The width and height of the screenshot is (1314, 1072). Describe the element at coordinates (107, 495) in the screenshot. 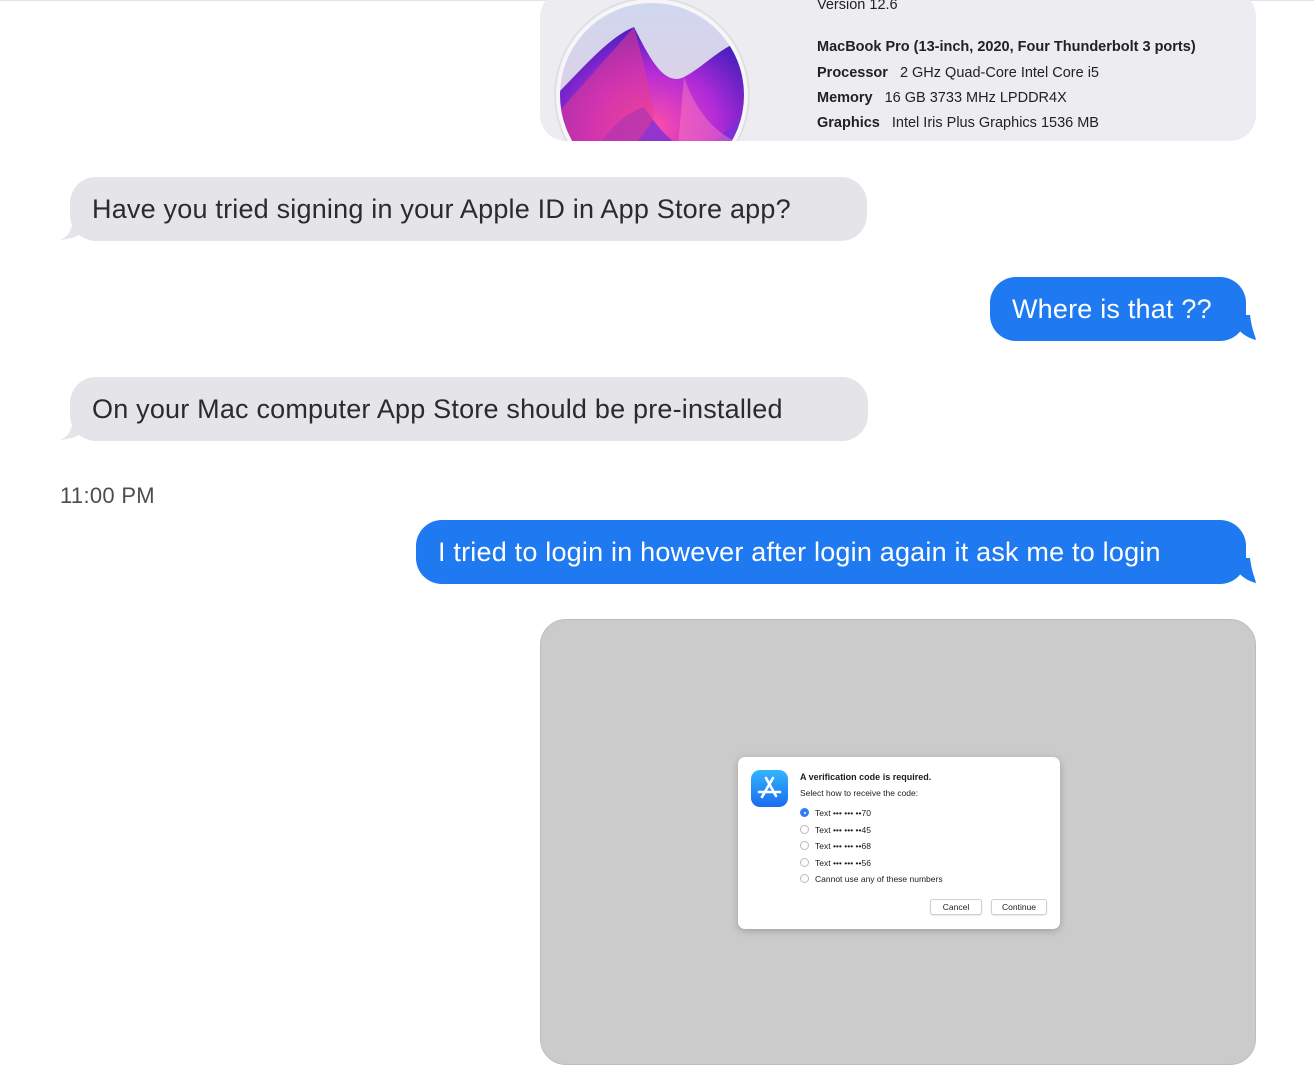

I see `message-timestamp: 11:00 PM` at that location.